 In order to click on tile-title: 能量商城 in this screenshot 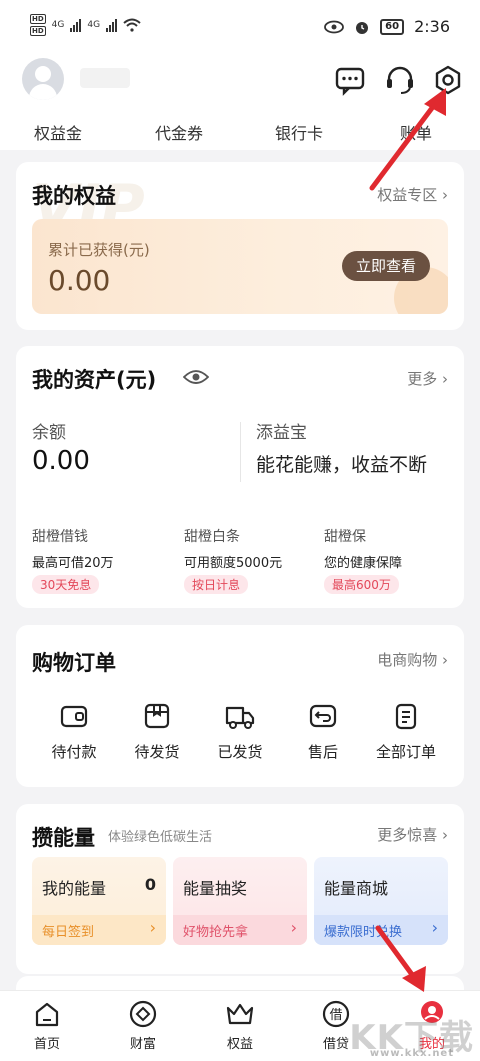, I will do `click(356, 888)`.